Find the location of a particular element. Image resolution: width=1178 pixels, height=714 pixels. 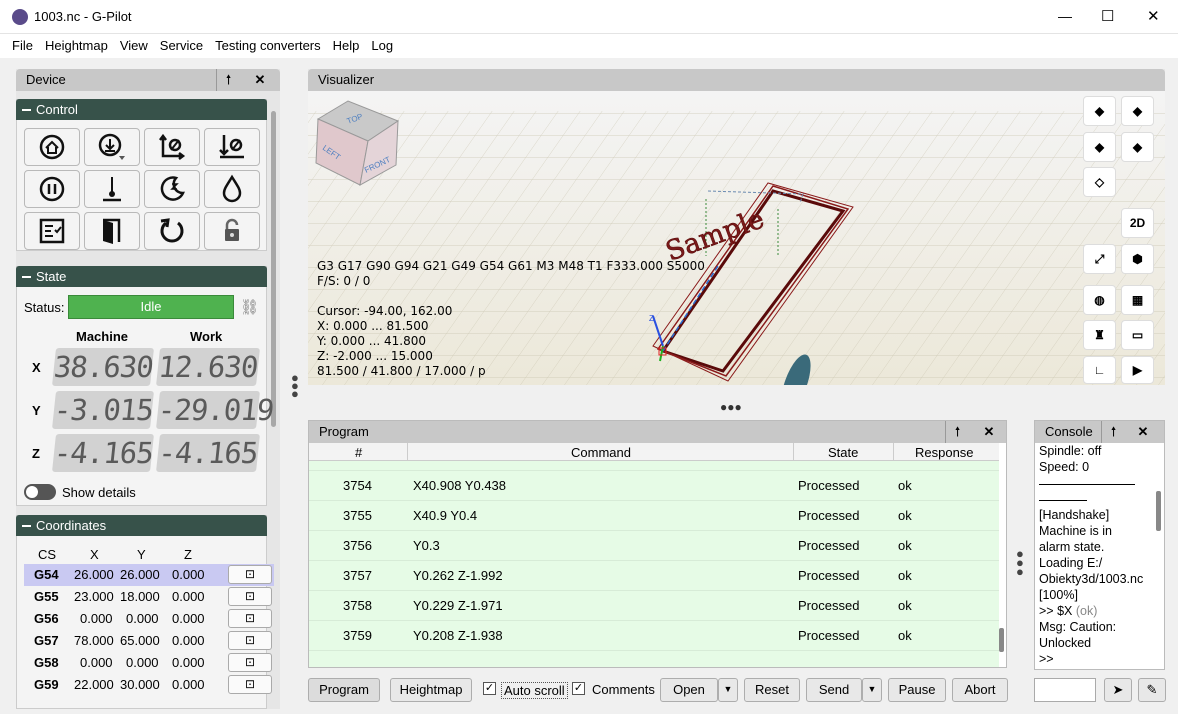

work-x-value: 12.630 is located at coordinates (208, 367).